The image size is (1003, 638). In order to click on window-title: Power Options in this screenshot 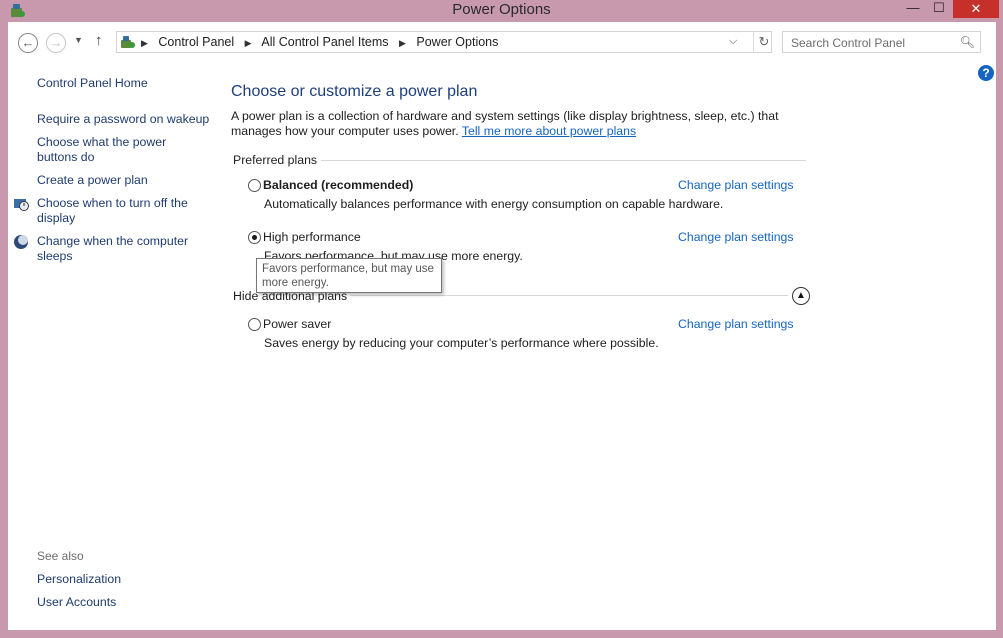, I will do `click(501, 9)`.